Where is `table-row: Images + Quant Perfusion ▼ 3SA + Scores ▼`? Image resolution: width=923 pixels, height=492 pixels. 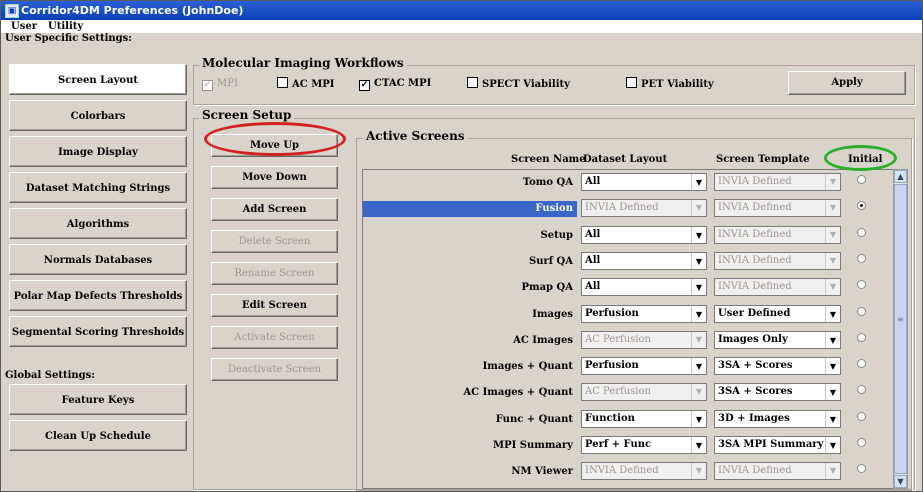 table-row: Images + Quant Perfusion ▼ 3SA + Scores ▼ is located at coordinates (627, 367).